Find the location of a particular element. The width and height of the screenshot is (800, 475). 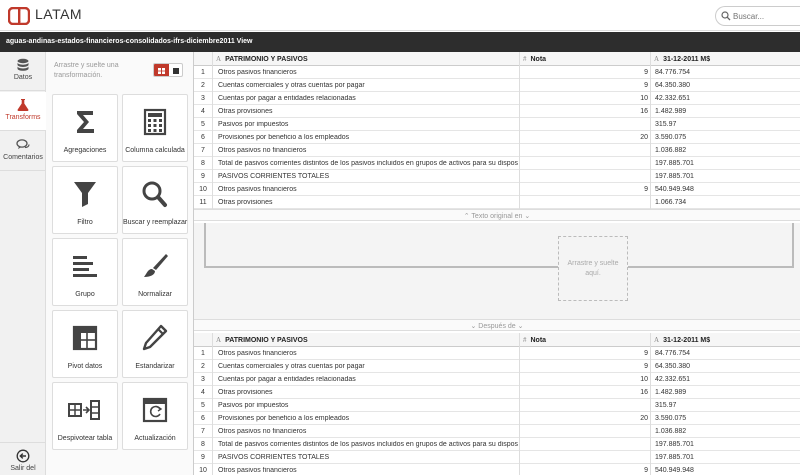

list-view-icon is located at coordinates (176, 71).